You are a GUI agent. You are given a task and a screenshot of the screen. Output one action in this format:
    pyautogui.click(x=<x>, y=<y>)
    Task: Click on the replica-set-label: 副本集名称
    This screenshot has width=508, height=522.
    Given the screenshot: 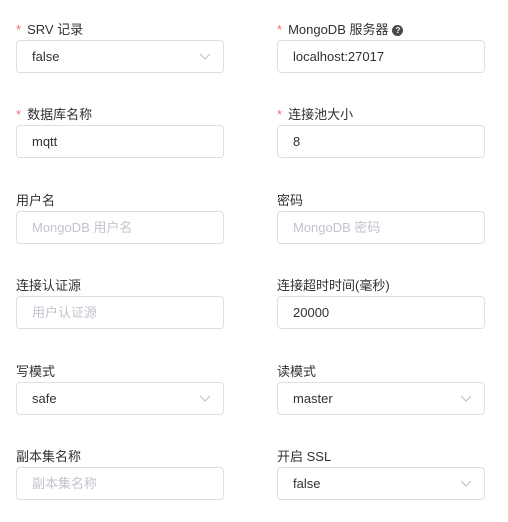 What is the action you would take?
    pyautogui.click(x=49, y=456)
    